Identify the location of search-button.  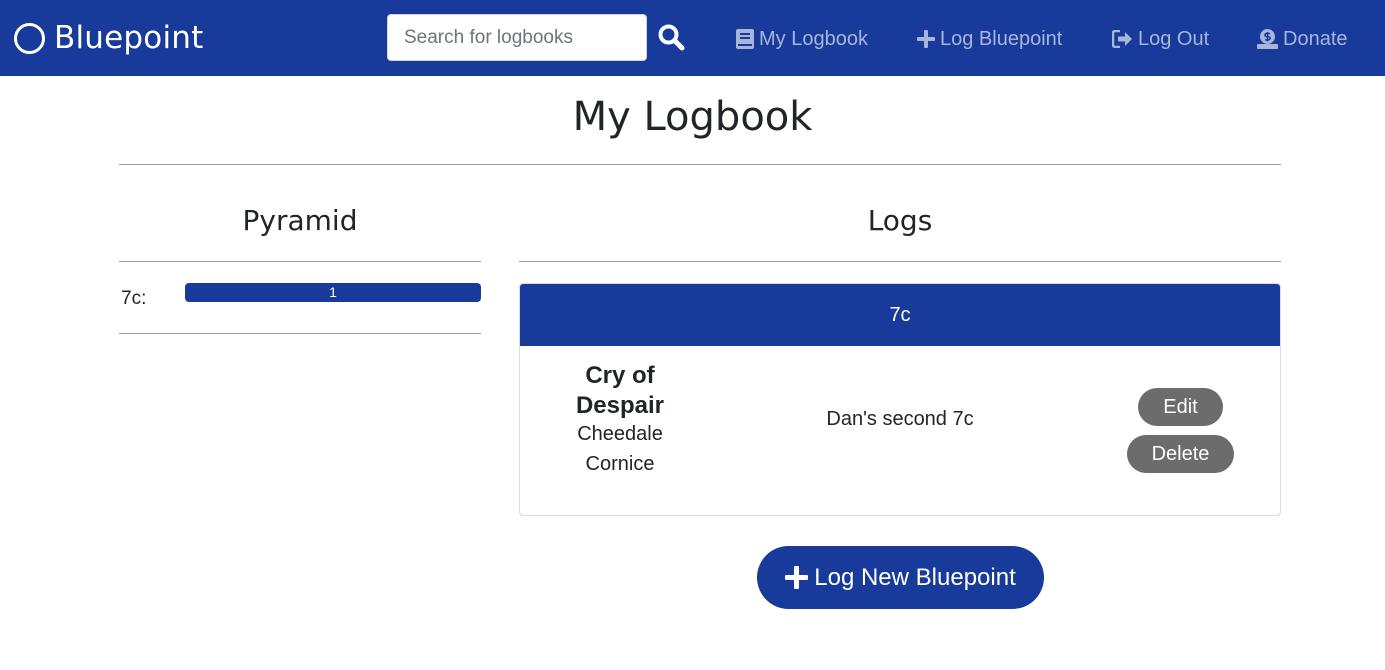
(671, 38).